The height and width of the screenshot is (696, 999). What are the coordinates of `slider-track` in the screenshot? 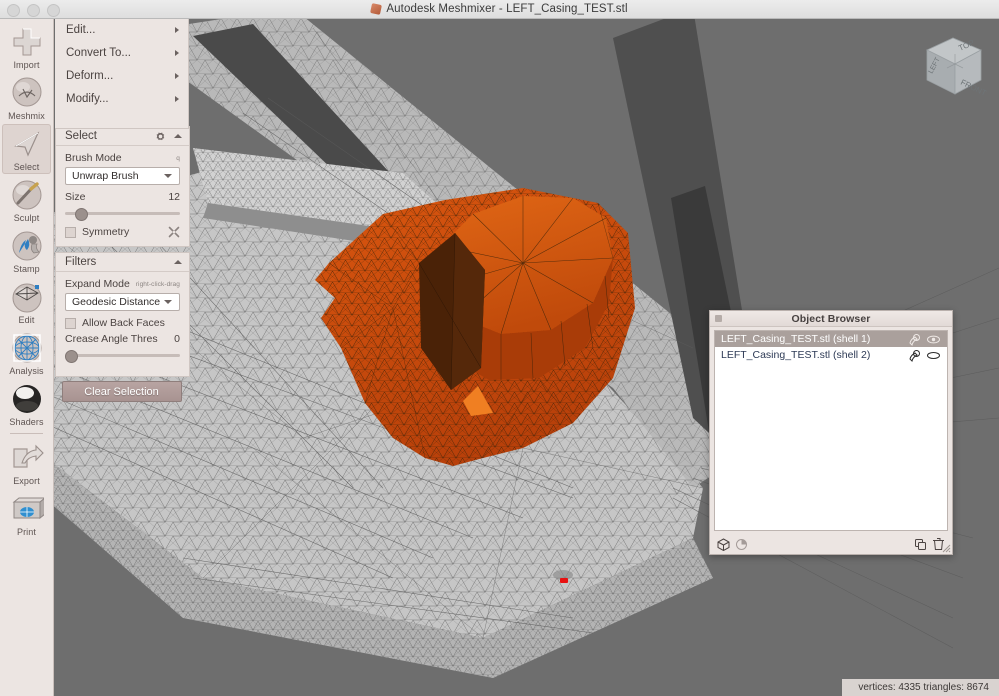 It's located at (122, 355).